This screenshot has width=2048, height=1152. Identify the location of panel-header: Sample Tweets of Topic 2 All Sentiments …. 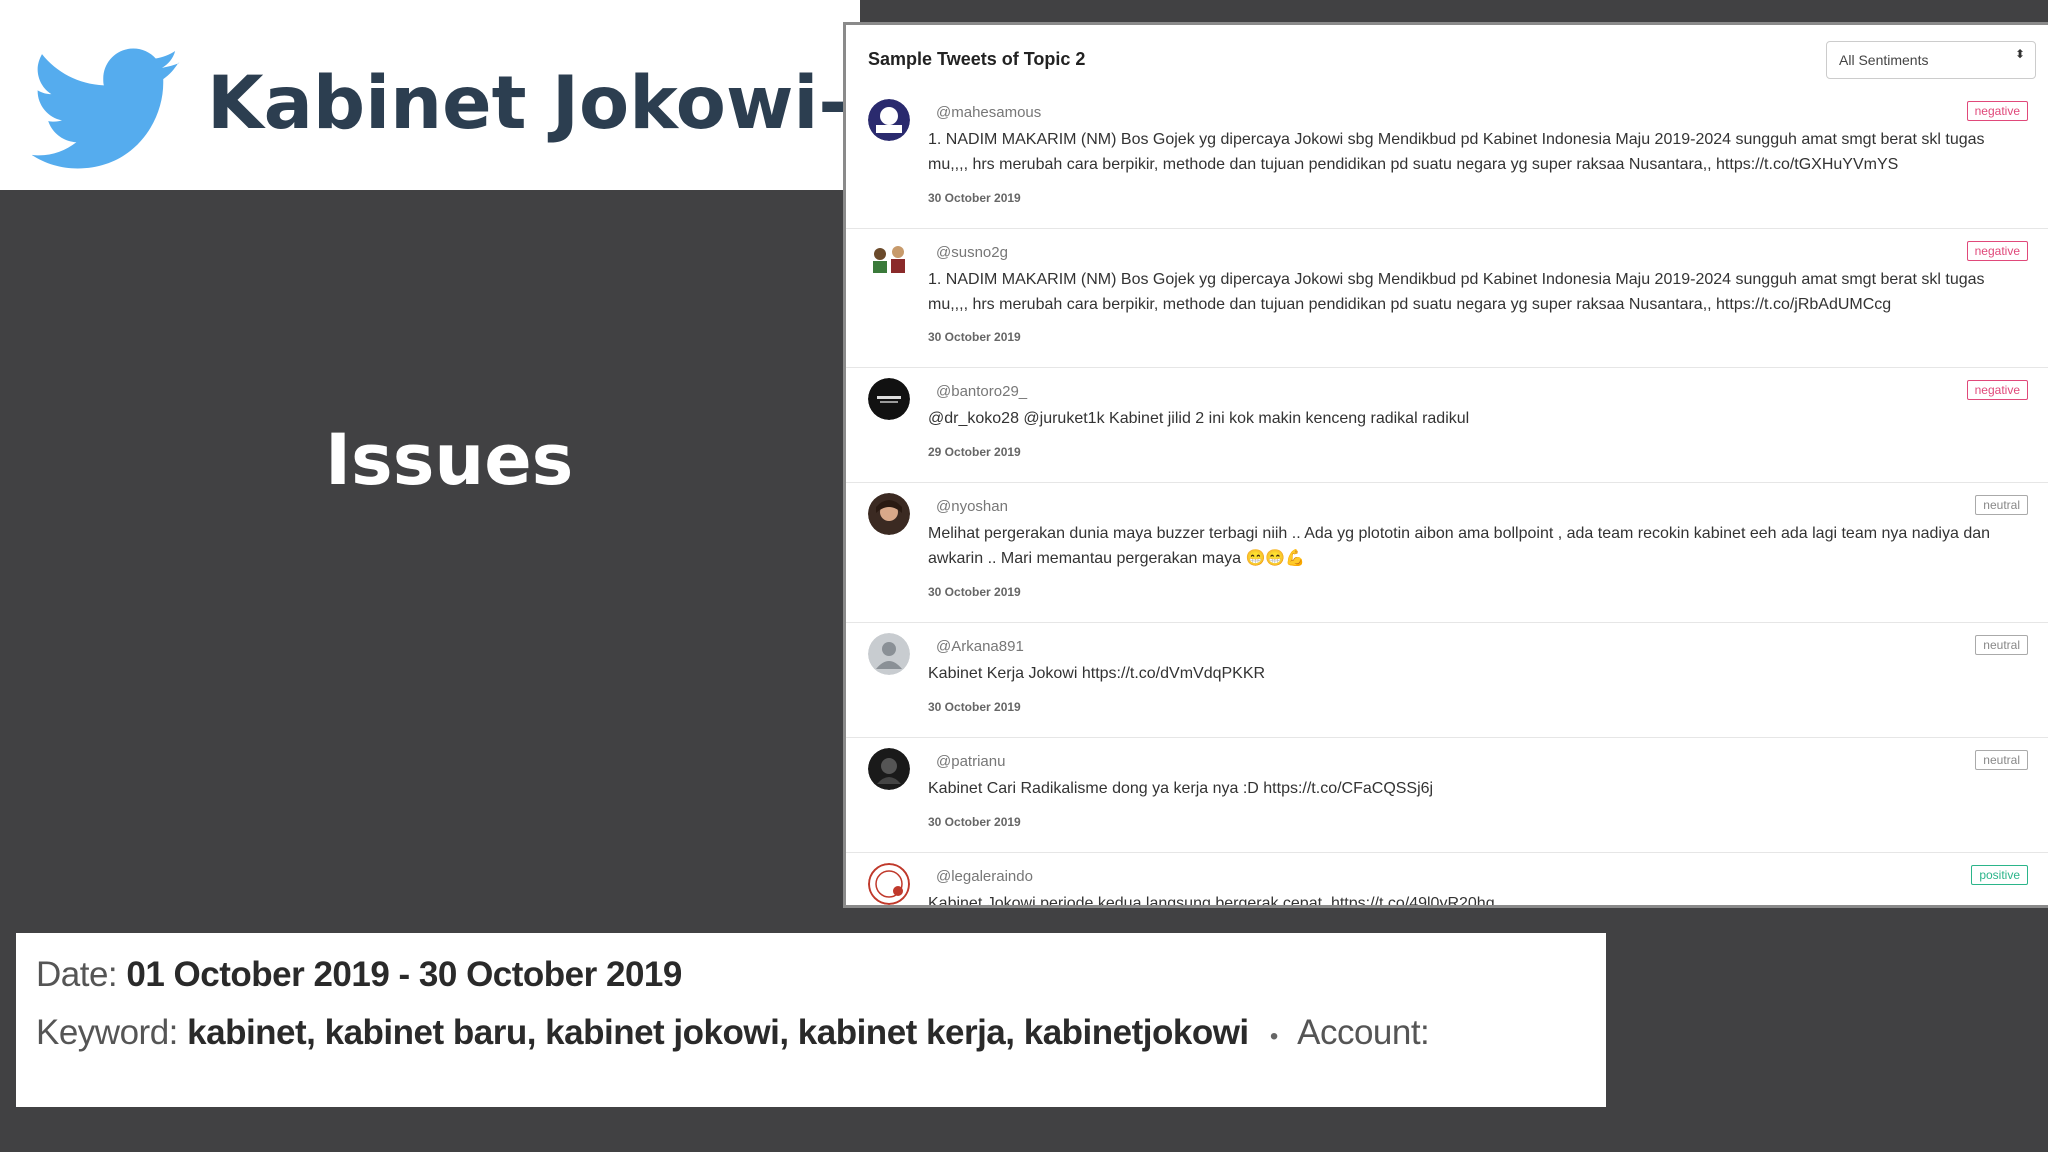
(1447, 55).